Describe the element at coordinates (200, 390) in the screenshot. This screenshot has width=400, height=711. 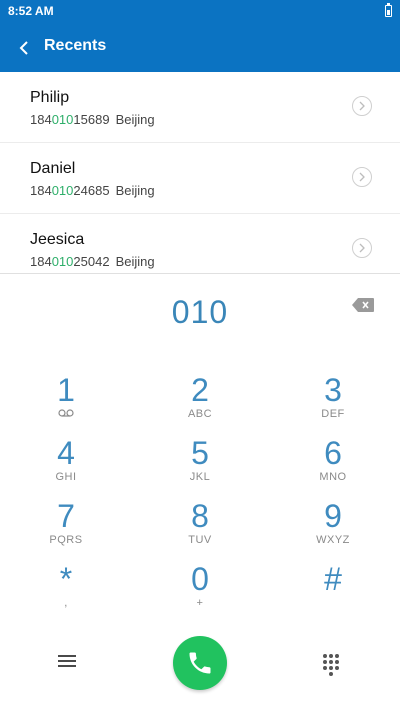
I see `key-digit: 2` at that location.